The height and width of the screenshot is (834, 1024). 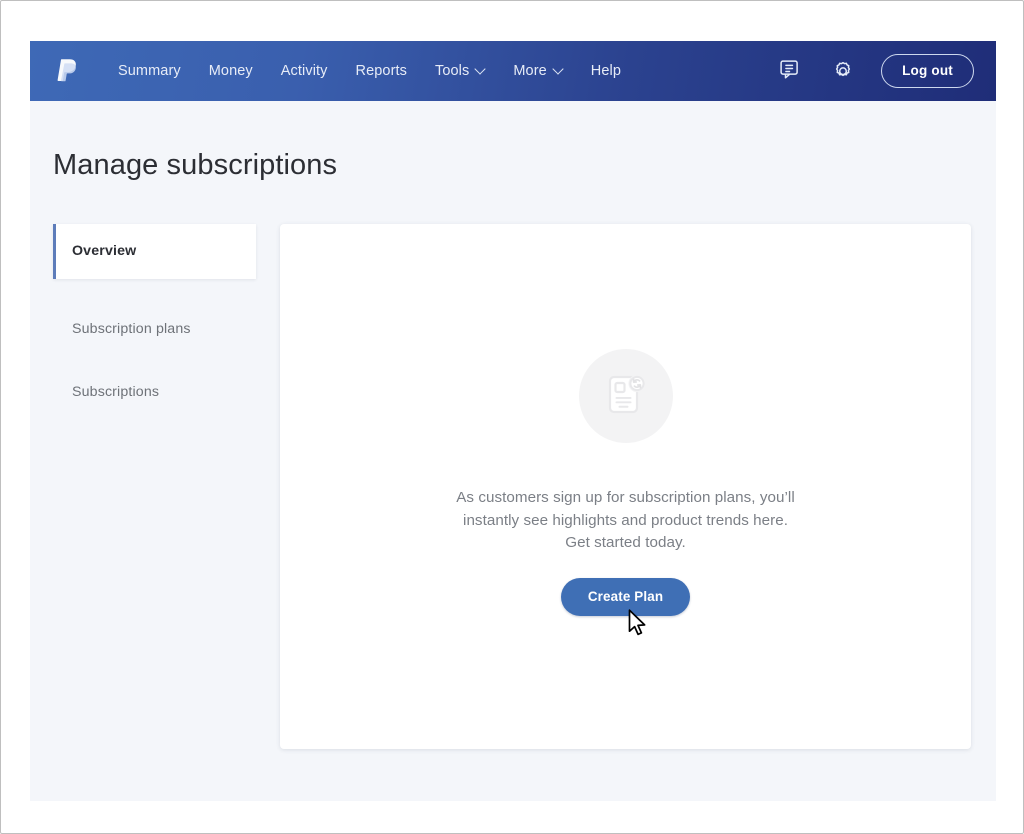 I want to click on nav-label: Summary, so click(x=149, y=71).